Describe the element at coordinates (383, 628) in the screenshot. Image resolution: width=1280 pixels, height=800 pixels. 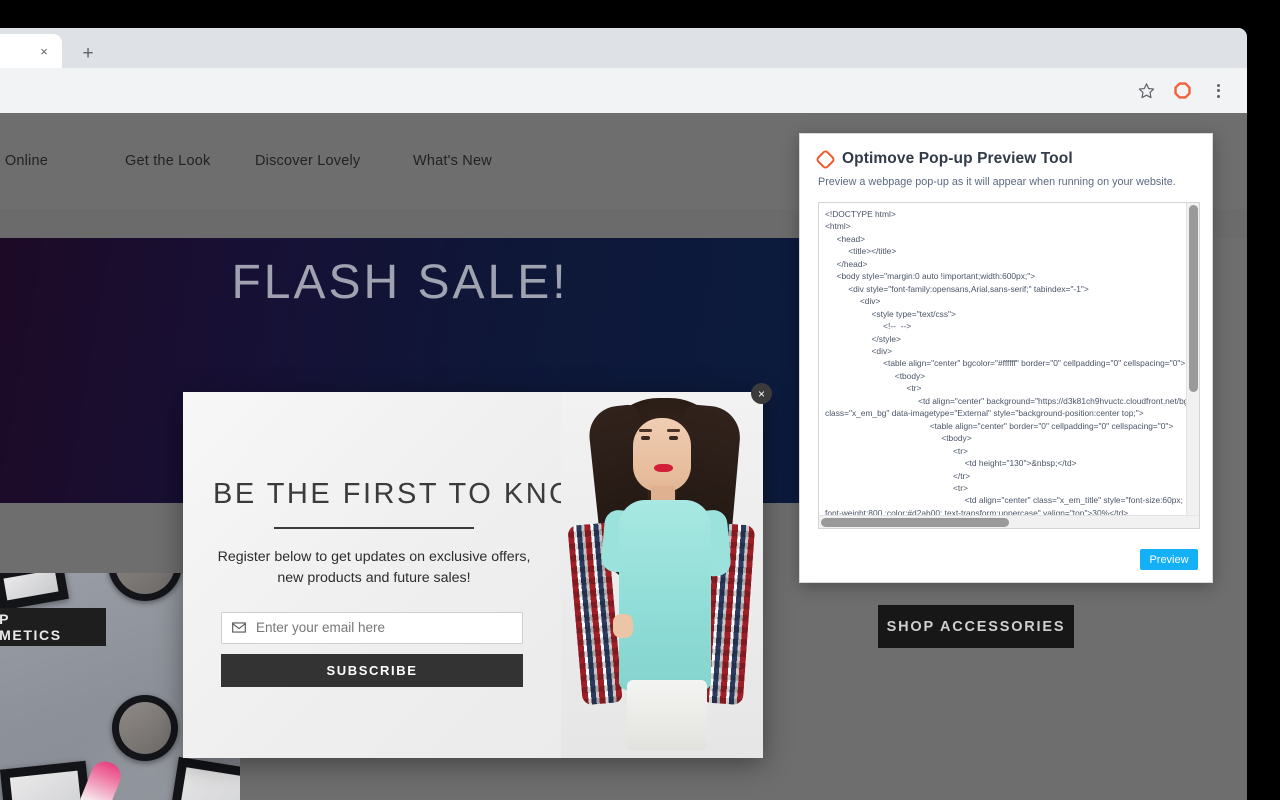
I see `email-input` at that location.